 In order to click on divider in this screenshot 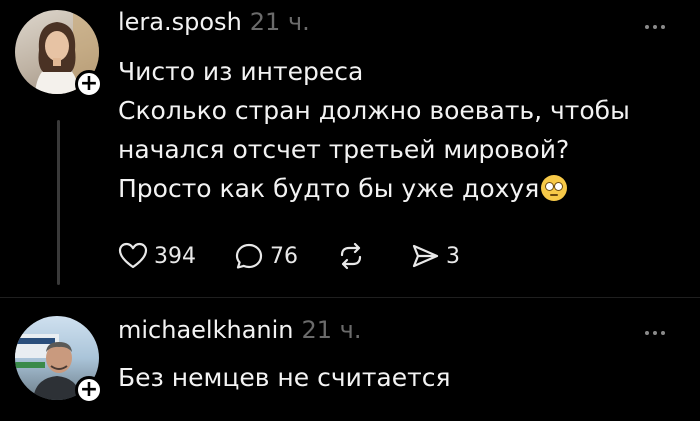, I will do `click(350, 297)`.